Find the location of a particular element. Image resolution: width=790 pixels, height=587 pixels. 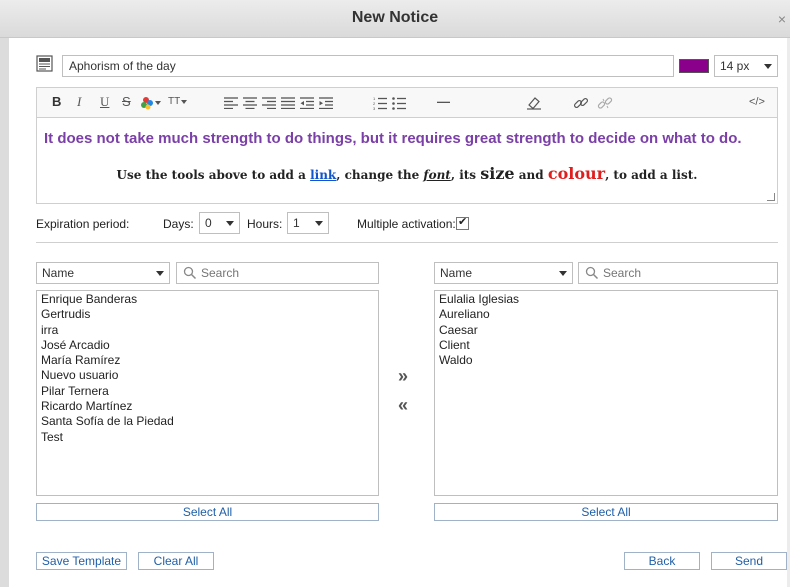

font-size-value: 14 px is located at coordinates (735, 66).